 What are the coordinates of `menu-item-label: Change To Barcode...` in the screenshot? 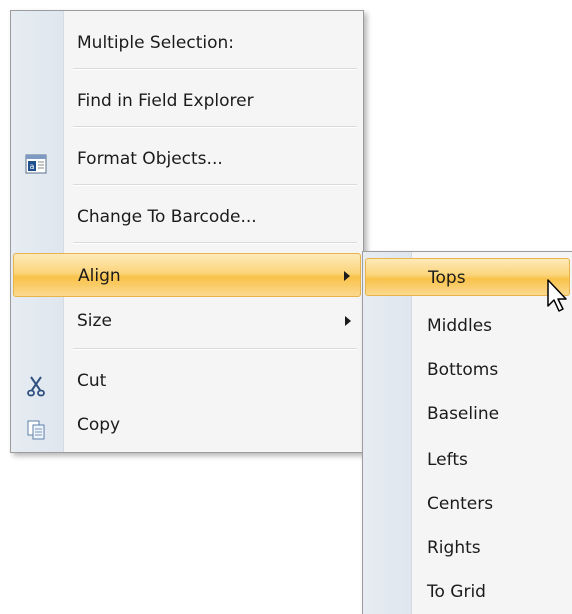 It's located at (167, 217).